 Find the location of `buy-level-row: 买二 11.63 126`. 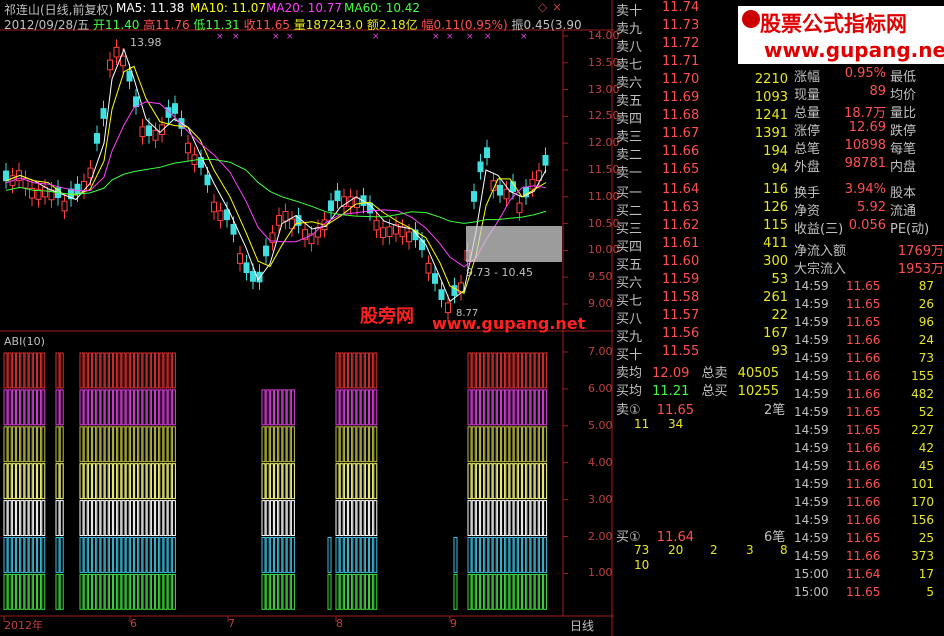

buy-level-row: 买二 11.63 126 is located at coordinates (703, 209).